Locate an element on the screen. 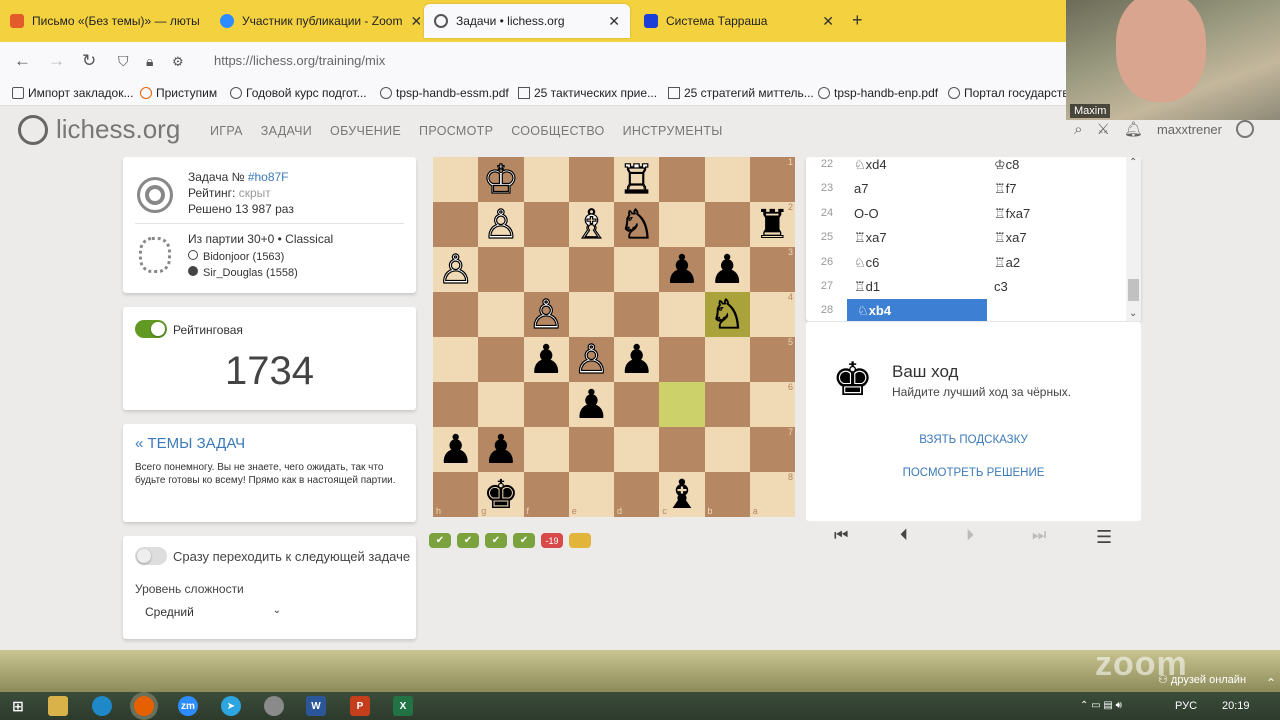 The height and width of the screenshot is (720, 1280). chess-piece: ♝ is located at coordinates (682, 495).